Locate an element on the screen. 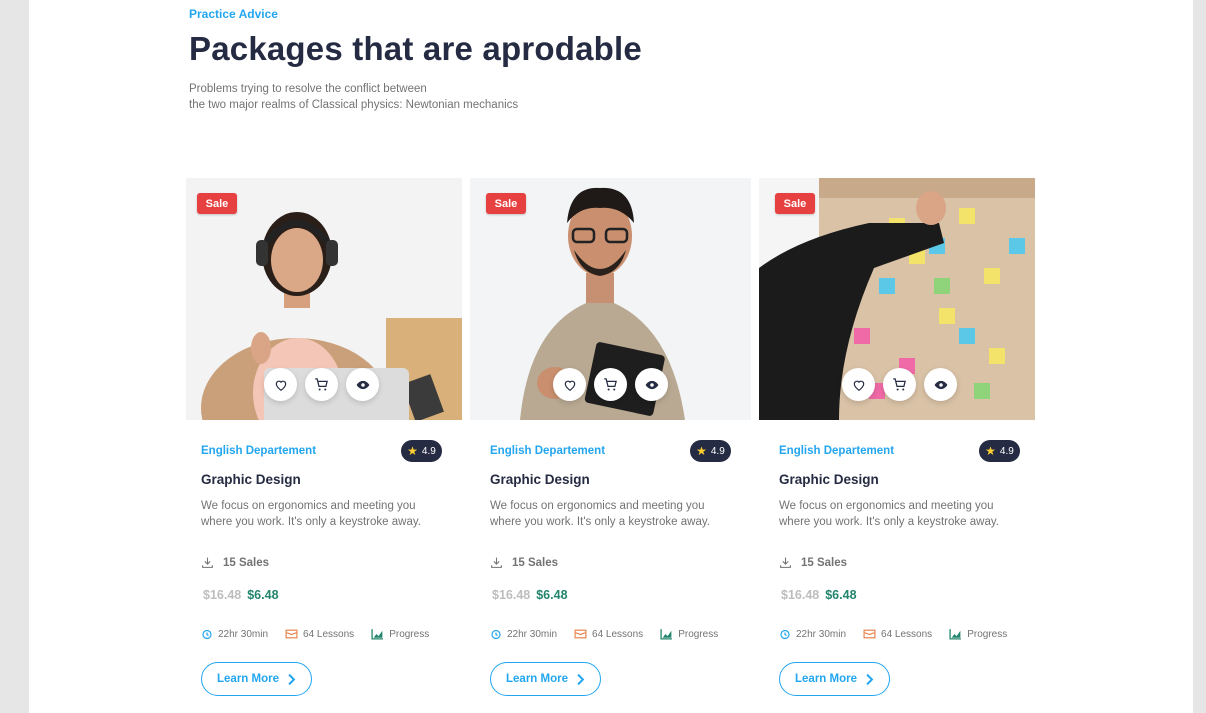  sales-count: 15 Sales is located at coordinates (524, 562).